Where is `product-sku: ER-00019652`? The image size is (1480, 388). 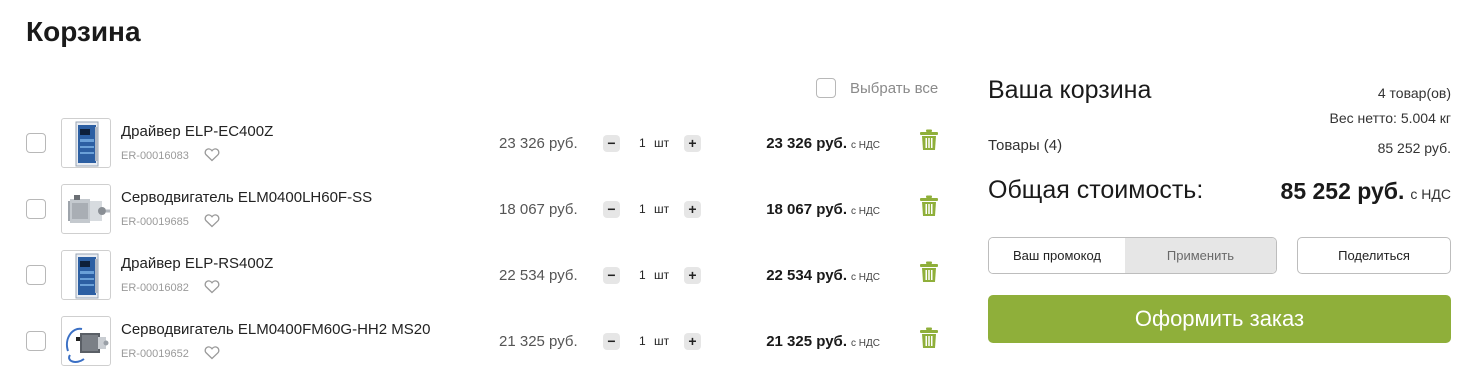
product-sku: ER-00019652 is located at coordinates (155, 354).